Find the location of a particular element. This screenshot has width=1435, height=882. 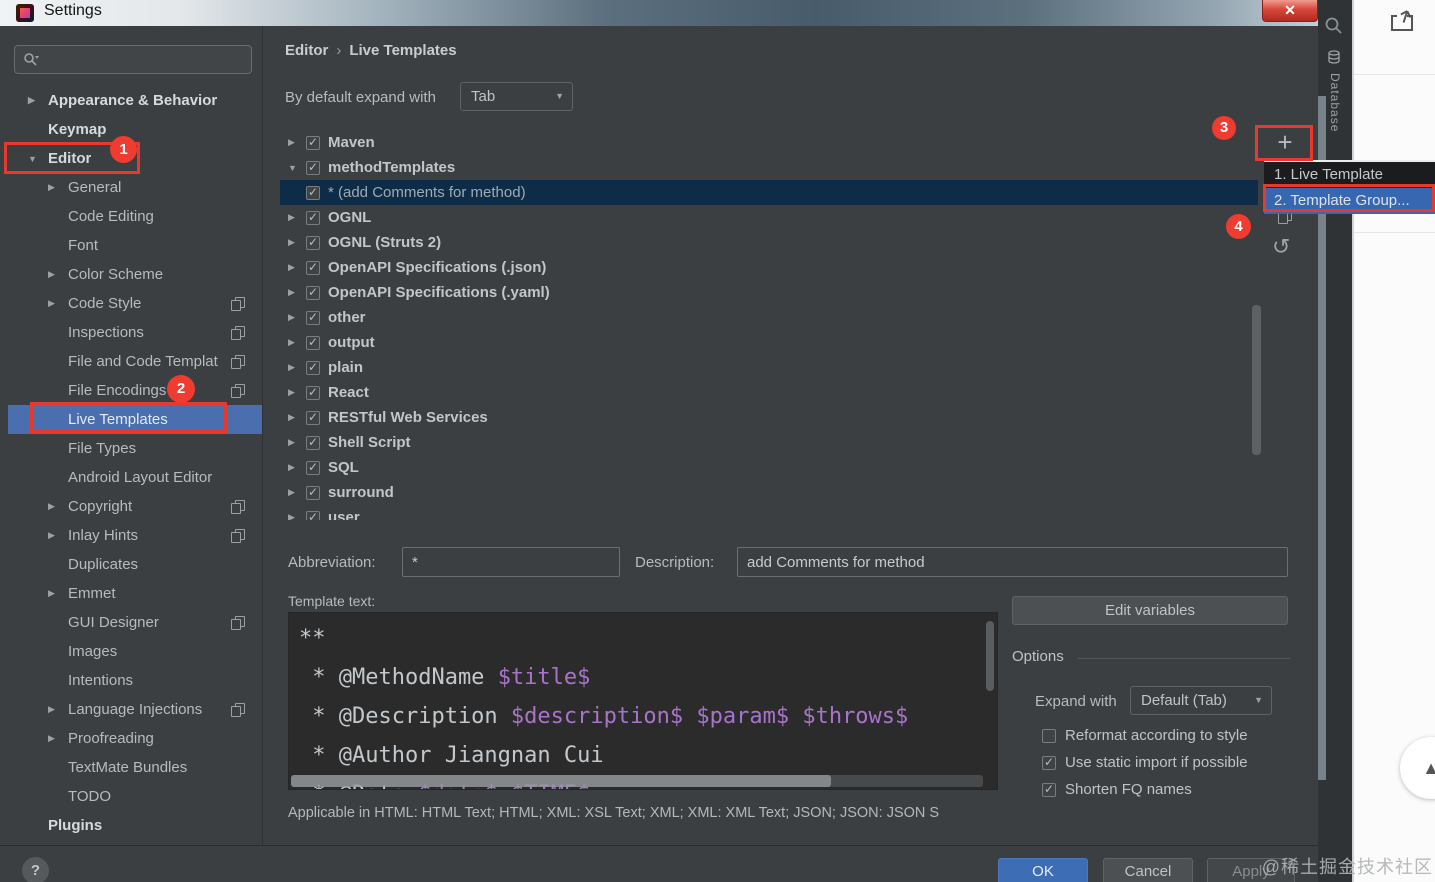

sidebar-item-todo: TODO is located at coordinates (135, 796).